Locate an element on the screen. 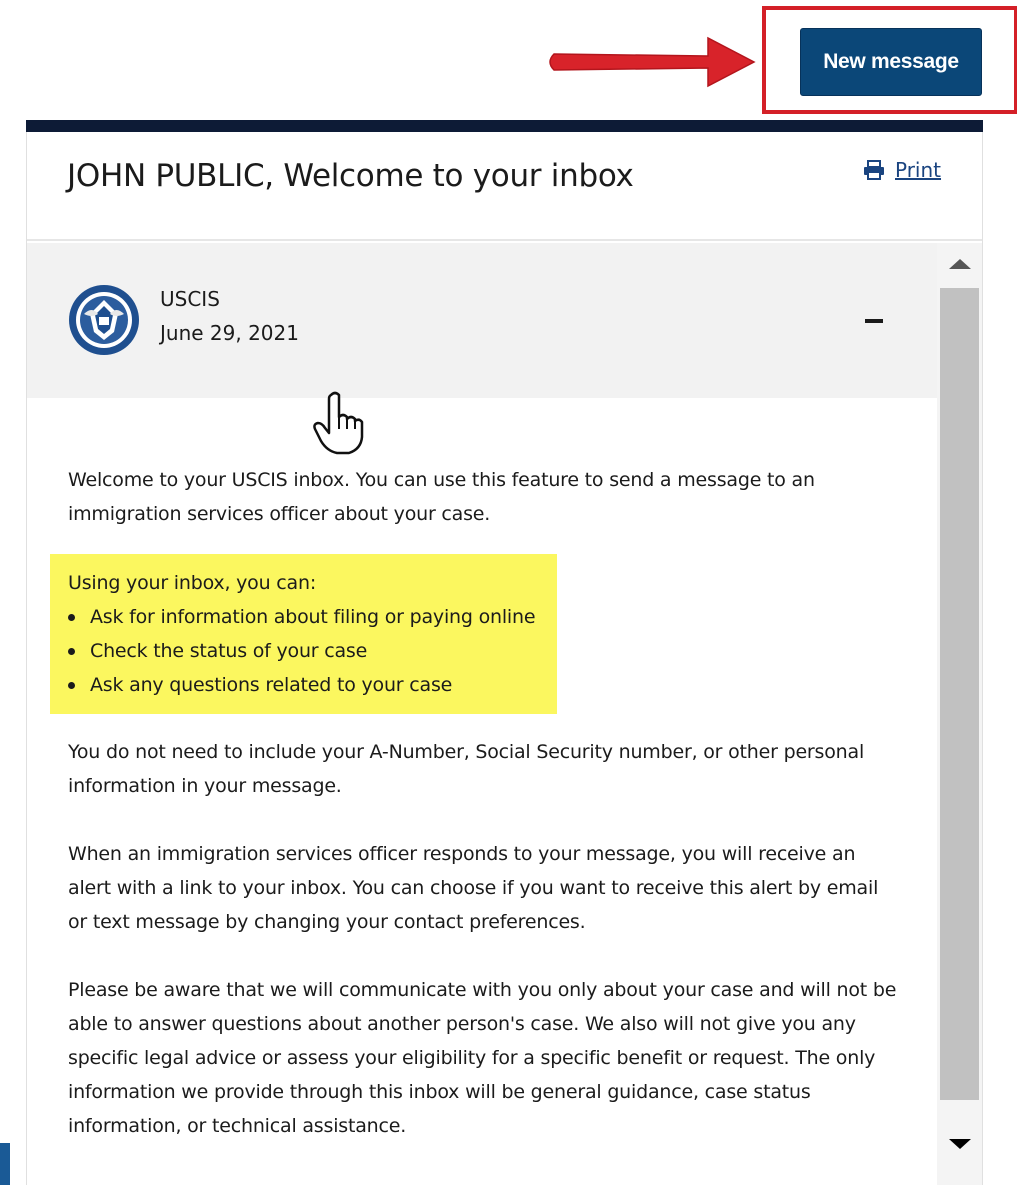 This screenshot has width=1017, height=1185. scrollbar-thumb is located at coordinates (959, 694).